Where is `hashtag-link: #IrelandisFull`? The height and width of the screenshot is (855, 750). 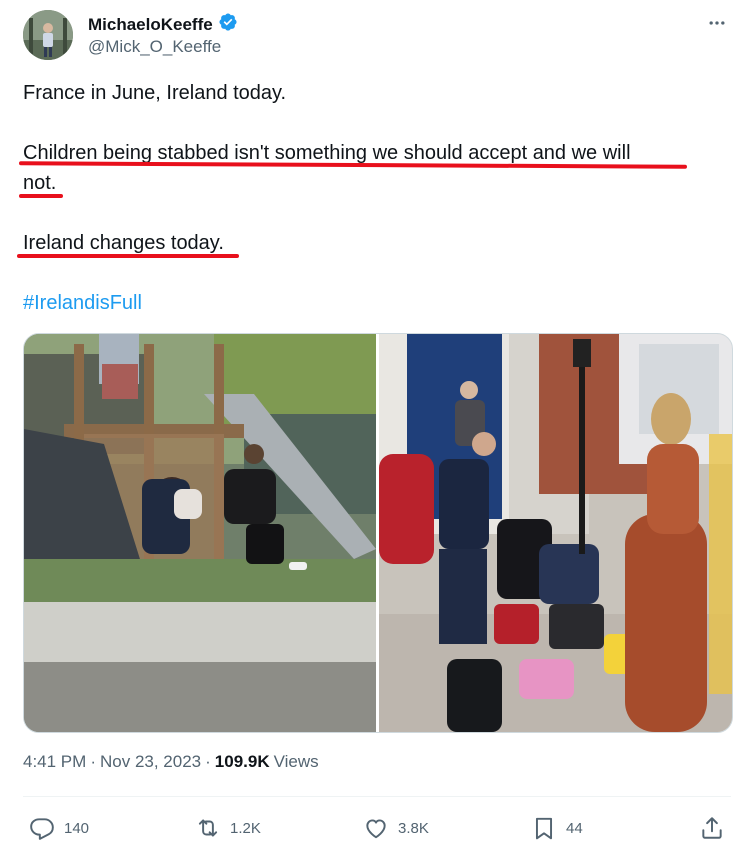
hashtag-link: #IrelandisFull is located at coordinates (82, 303).